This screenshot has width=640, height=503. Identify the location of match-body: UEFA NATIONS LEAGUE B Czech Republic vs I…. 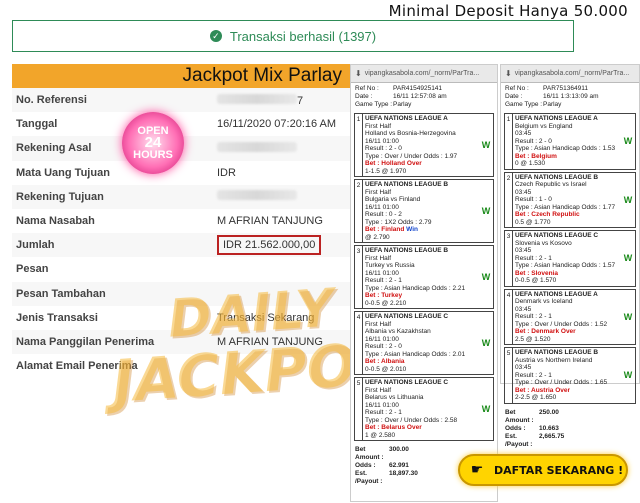
(567, 200).